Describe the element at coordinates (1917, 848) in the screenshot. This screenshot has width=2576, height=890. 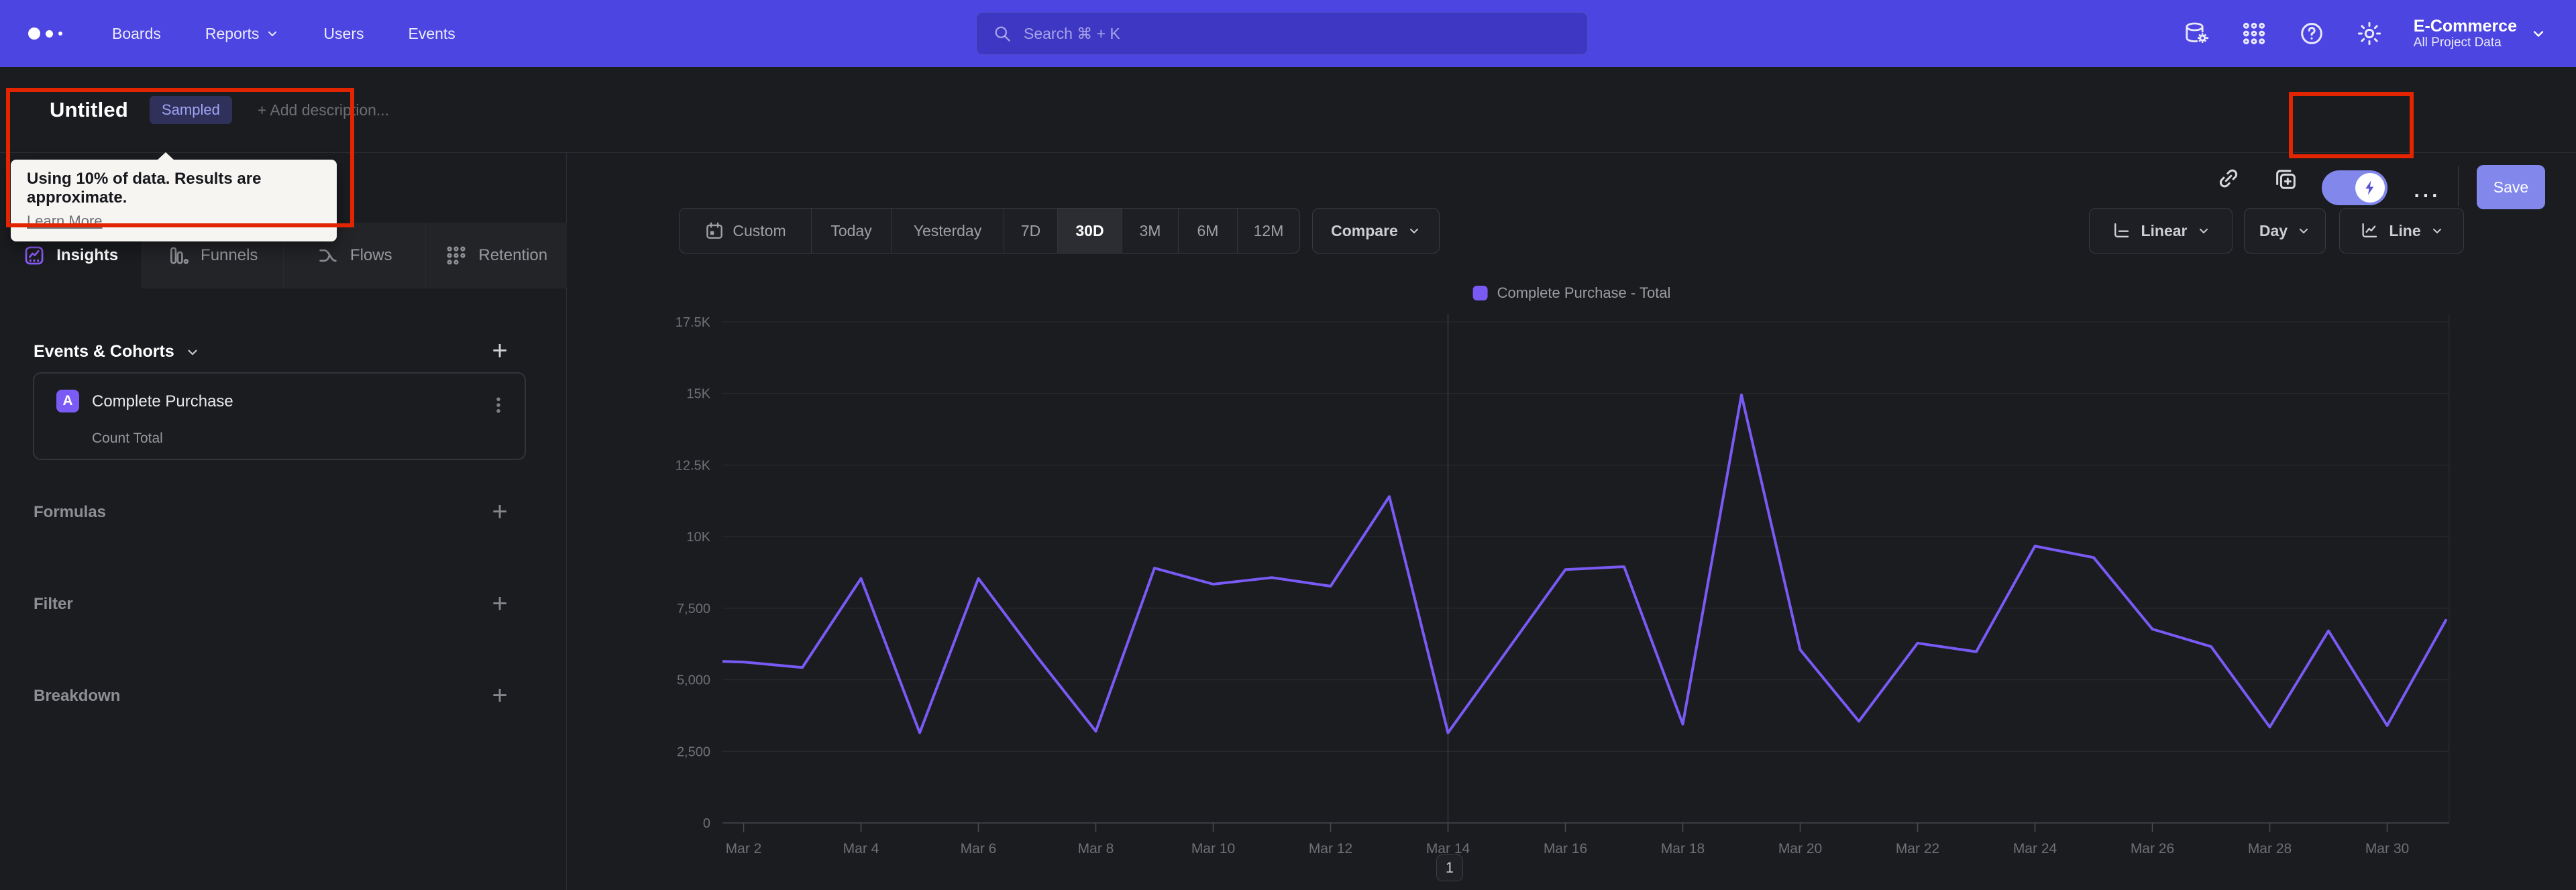
I see `svg-text: Mar 22` at that location.